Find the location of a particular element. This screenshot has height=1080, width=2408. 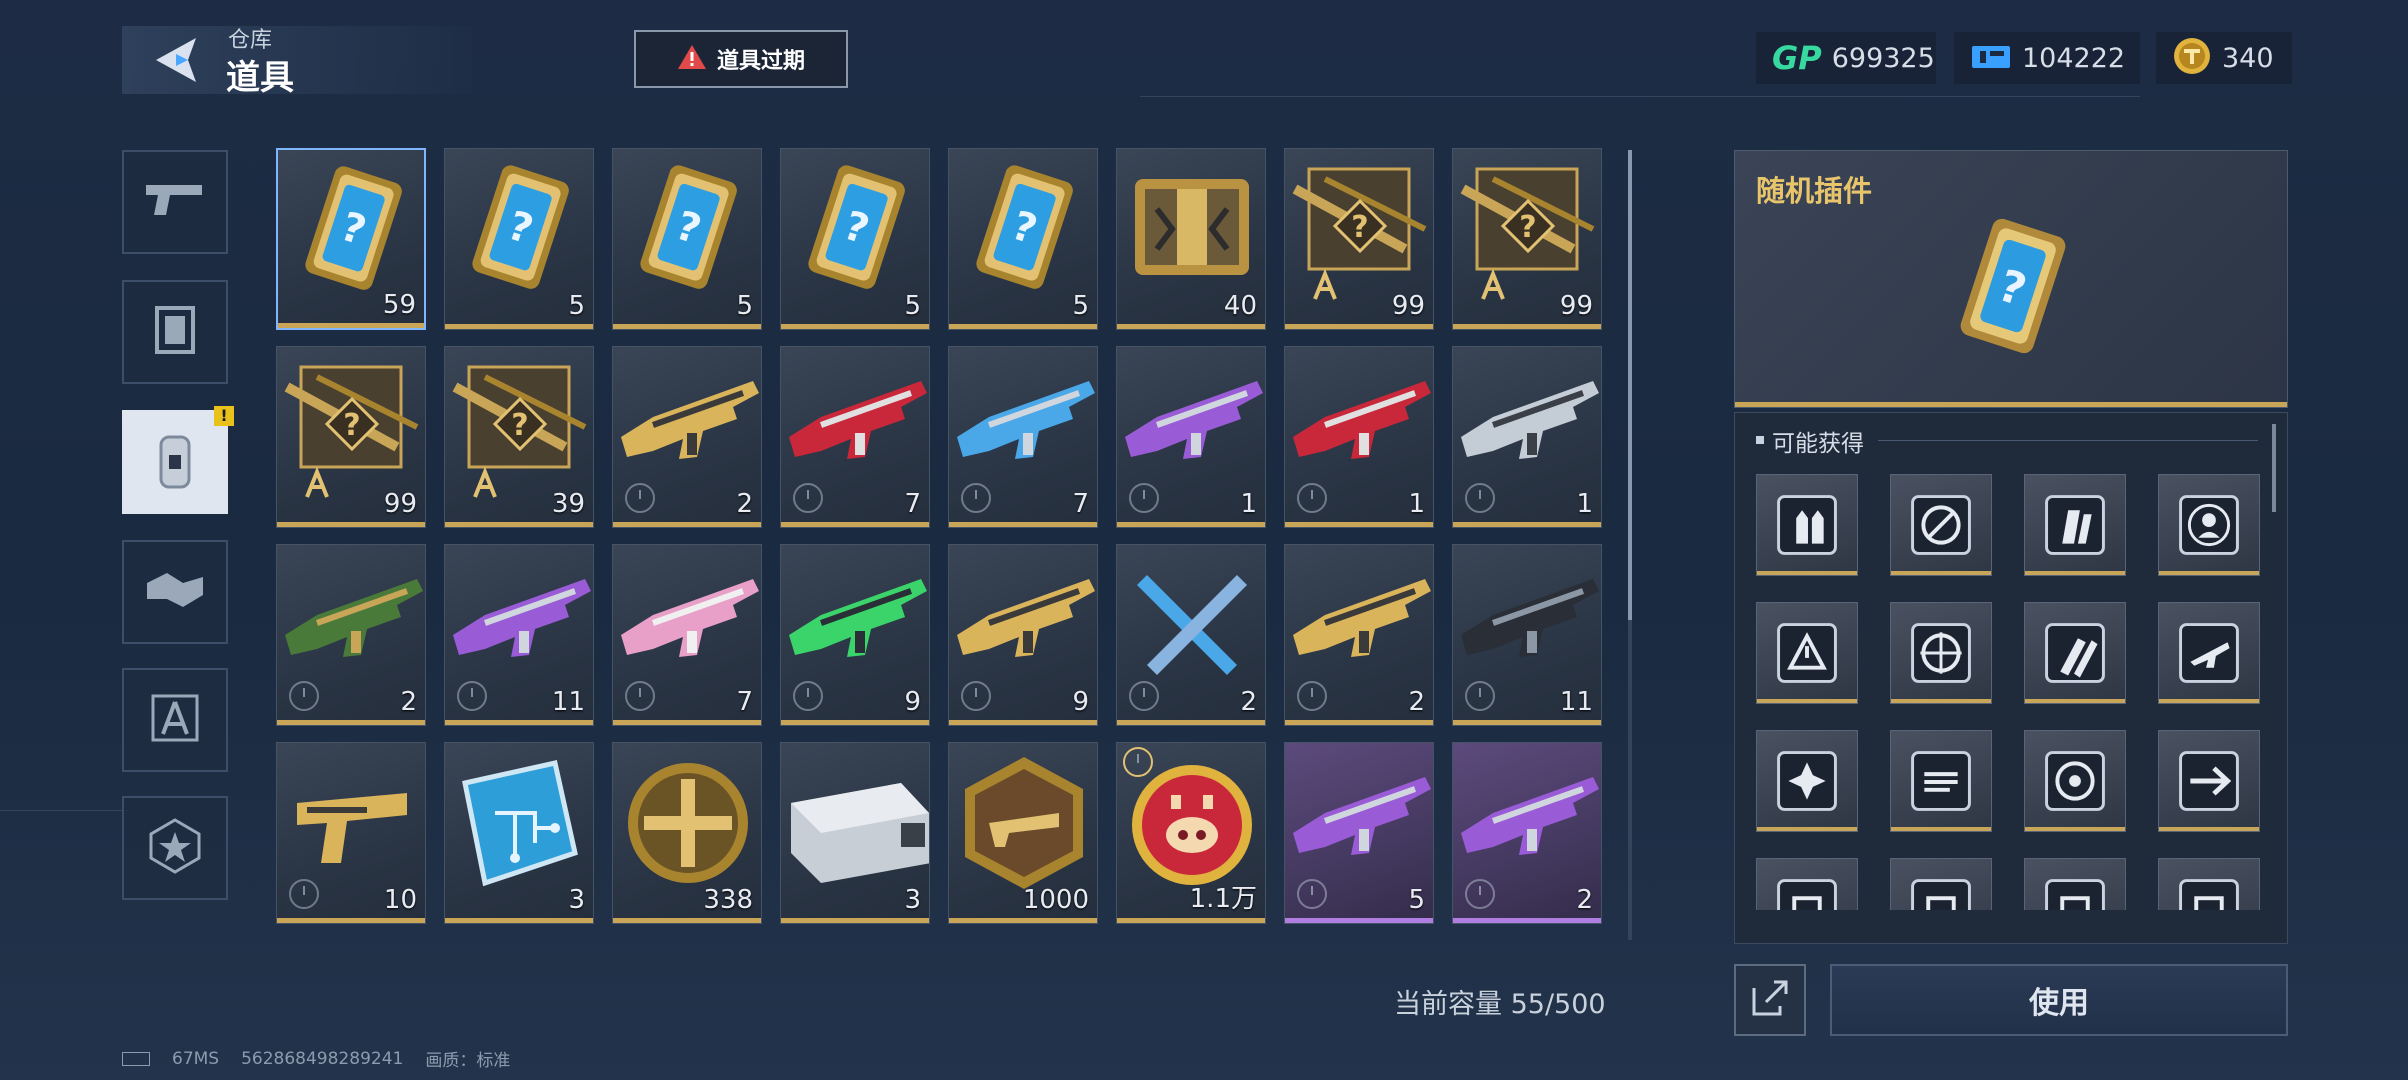

pistol-icon is located at coordinates (175, 202).